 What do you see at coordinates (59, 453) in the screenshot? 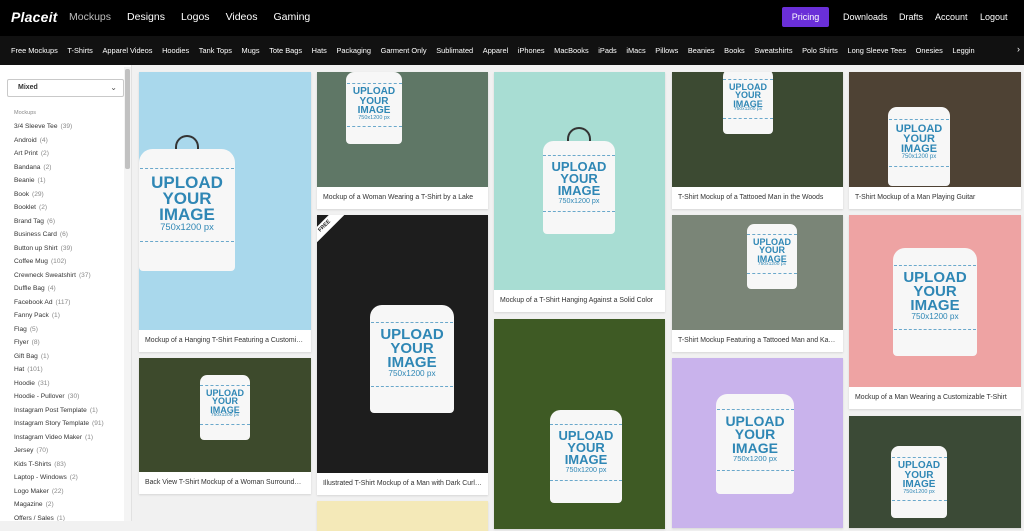
I see `filter-item: Jersey (70)` at bounding box center [59, 453].